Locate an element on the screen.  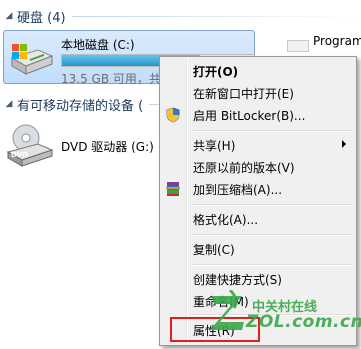
dvd-drive-icon: DVD is located at coordinates (30, 145).